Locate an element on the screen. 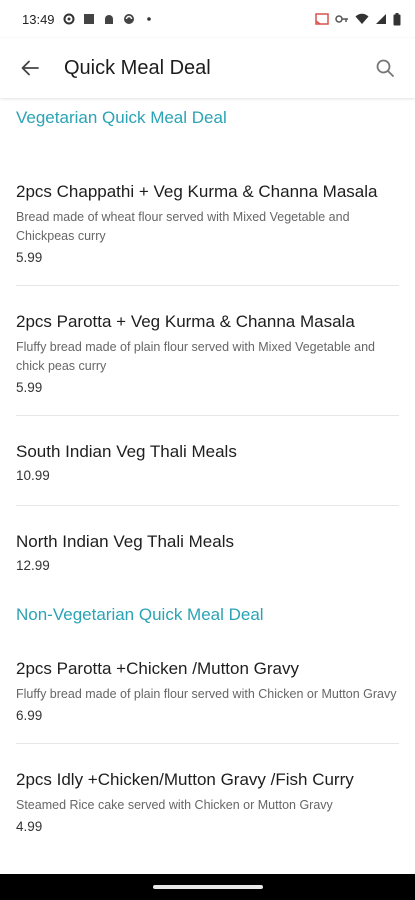 Image resolution: width=415 pixels, height=900 pixels. search-button is located at coordinates (385, 68).